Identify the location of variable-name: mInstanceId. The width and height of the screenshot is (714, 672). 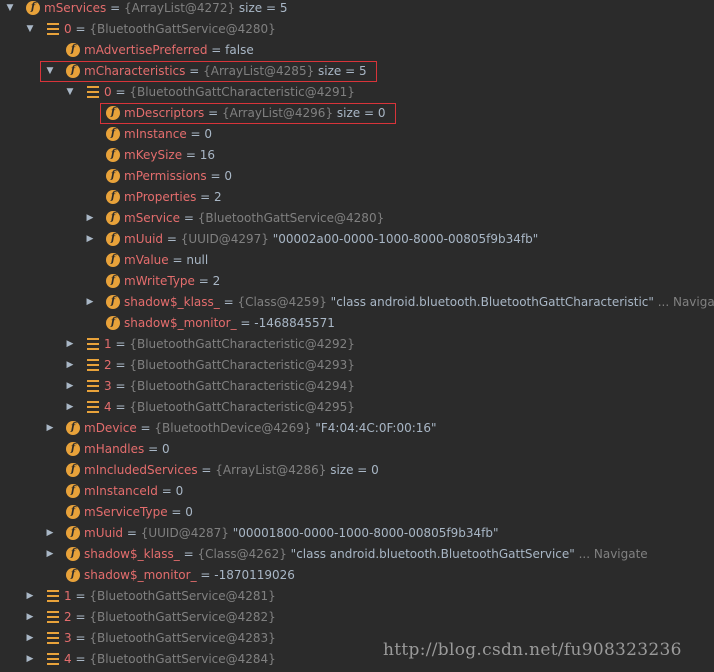
(121, 491).